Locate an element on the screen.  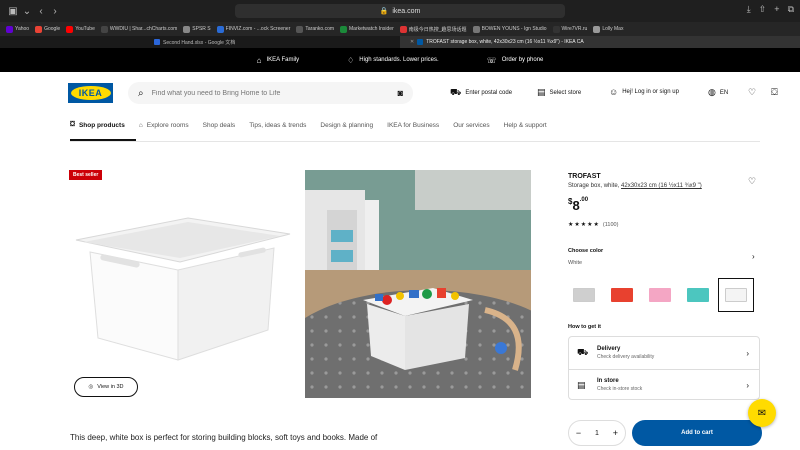
nav-item: ⌂ Explore rooms is located at coordinates (164, 125).